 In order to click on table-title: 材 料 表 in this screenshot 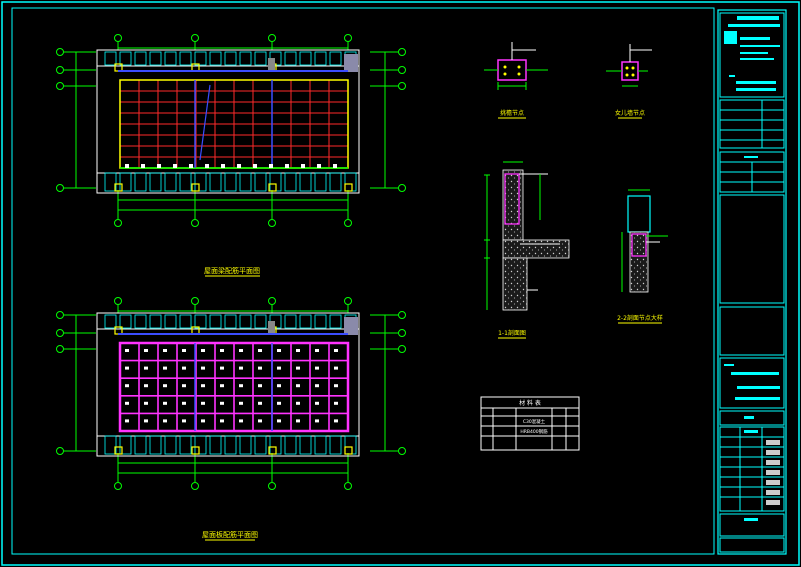, I will do `click(530, 403)`.